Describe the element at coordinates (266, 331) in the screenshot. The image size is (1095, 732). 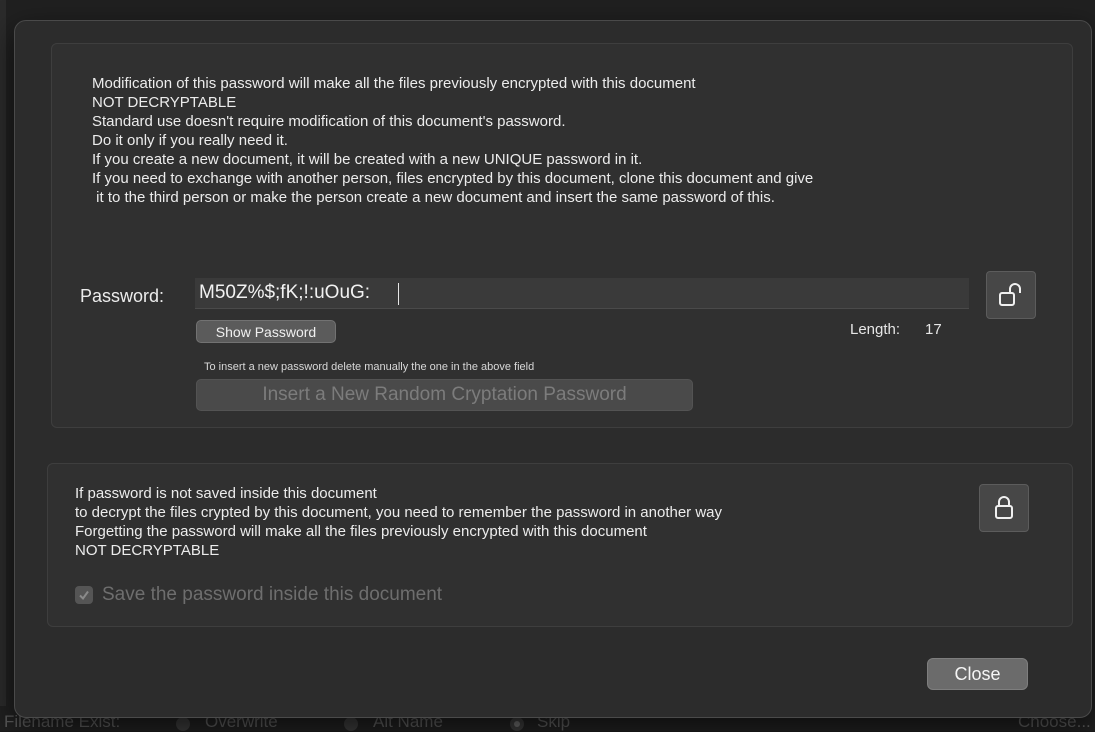
I see `show-password-button: Show Password` at that location.